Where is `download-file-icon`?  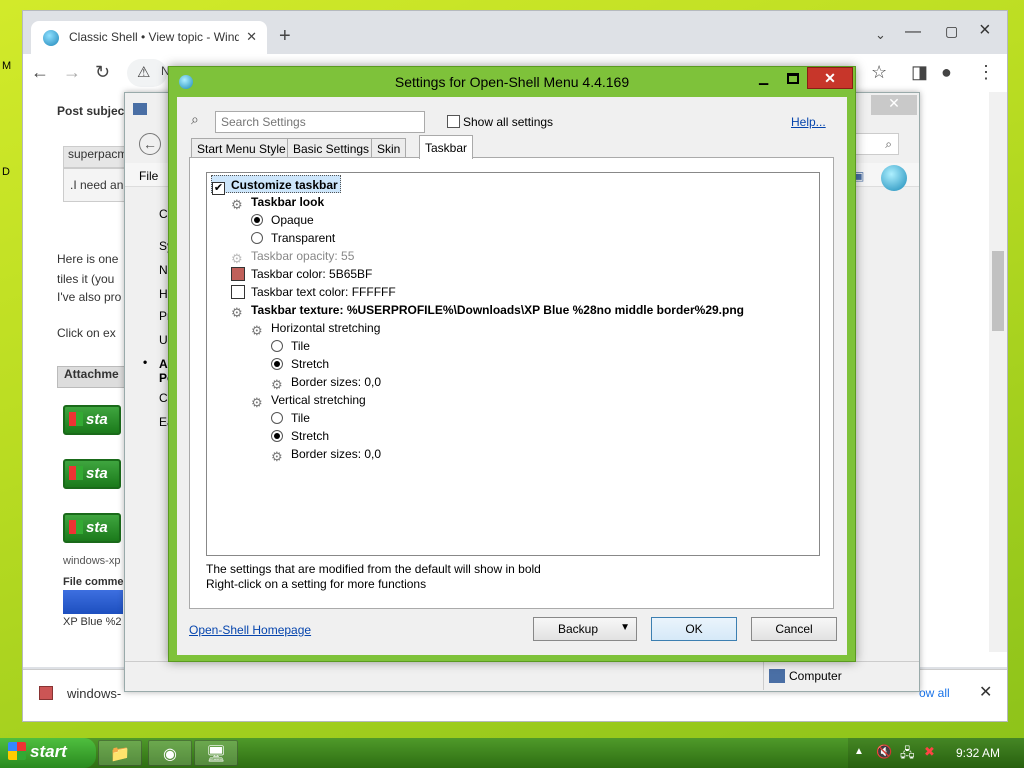
download-file-icon is located at coordinates (46, 693).